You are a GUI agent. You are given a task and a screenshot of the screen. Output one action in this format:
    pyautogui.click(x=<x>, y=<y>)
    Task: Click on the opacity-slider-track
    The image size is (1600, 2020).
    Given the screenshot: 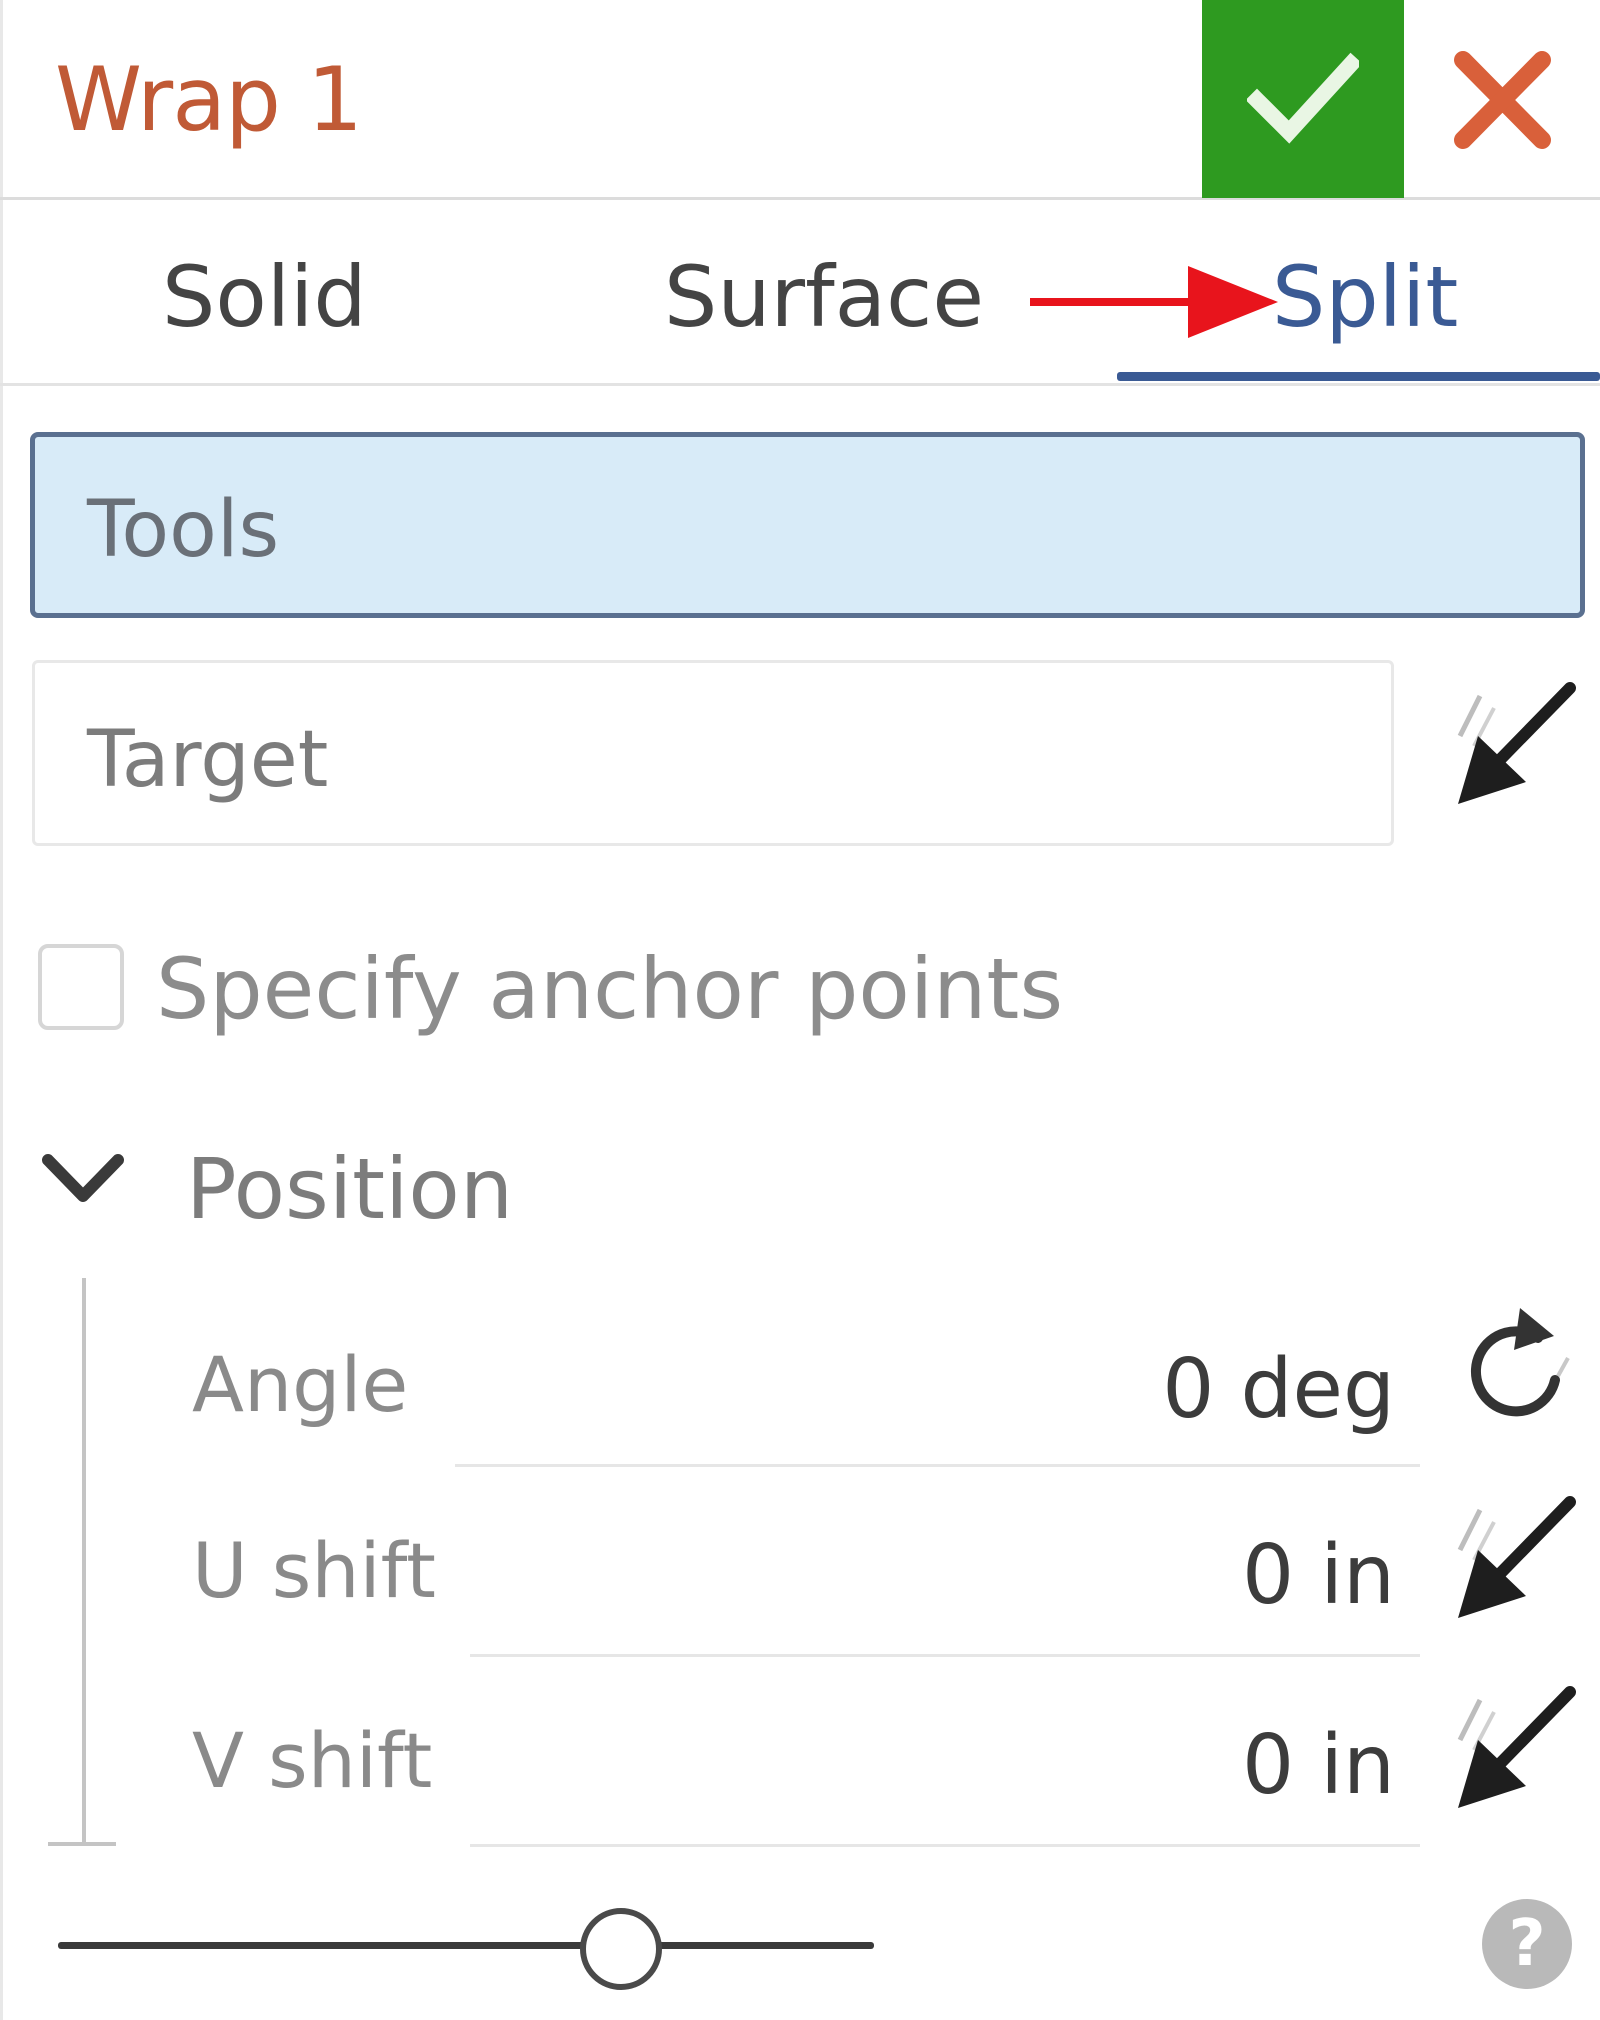 What is the action you would take?
    pyautogui.click(x=466, y=1945)
    